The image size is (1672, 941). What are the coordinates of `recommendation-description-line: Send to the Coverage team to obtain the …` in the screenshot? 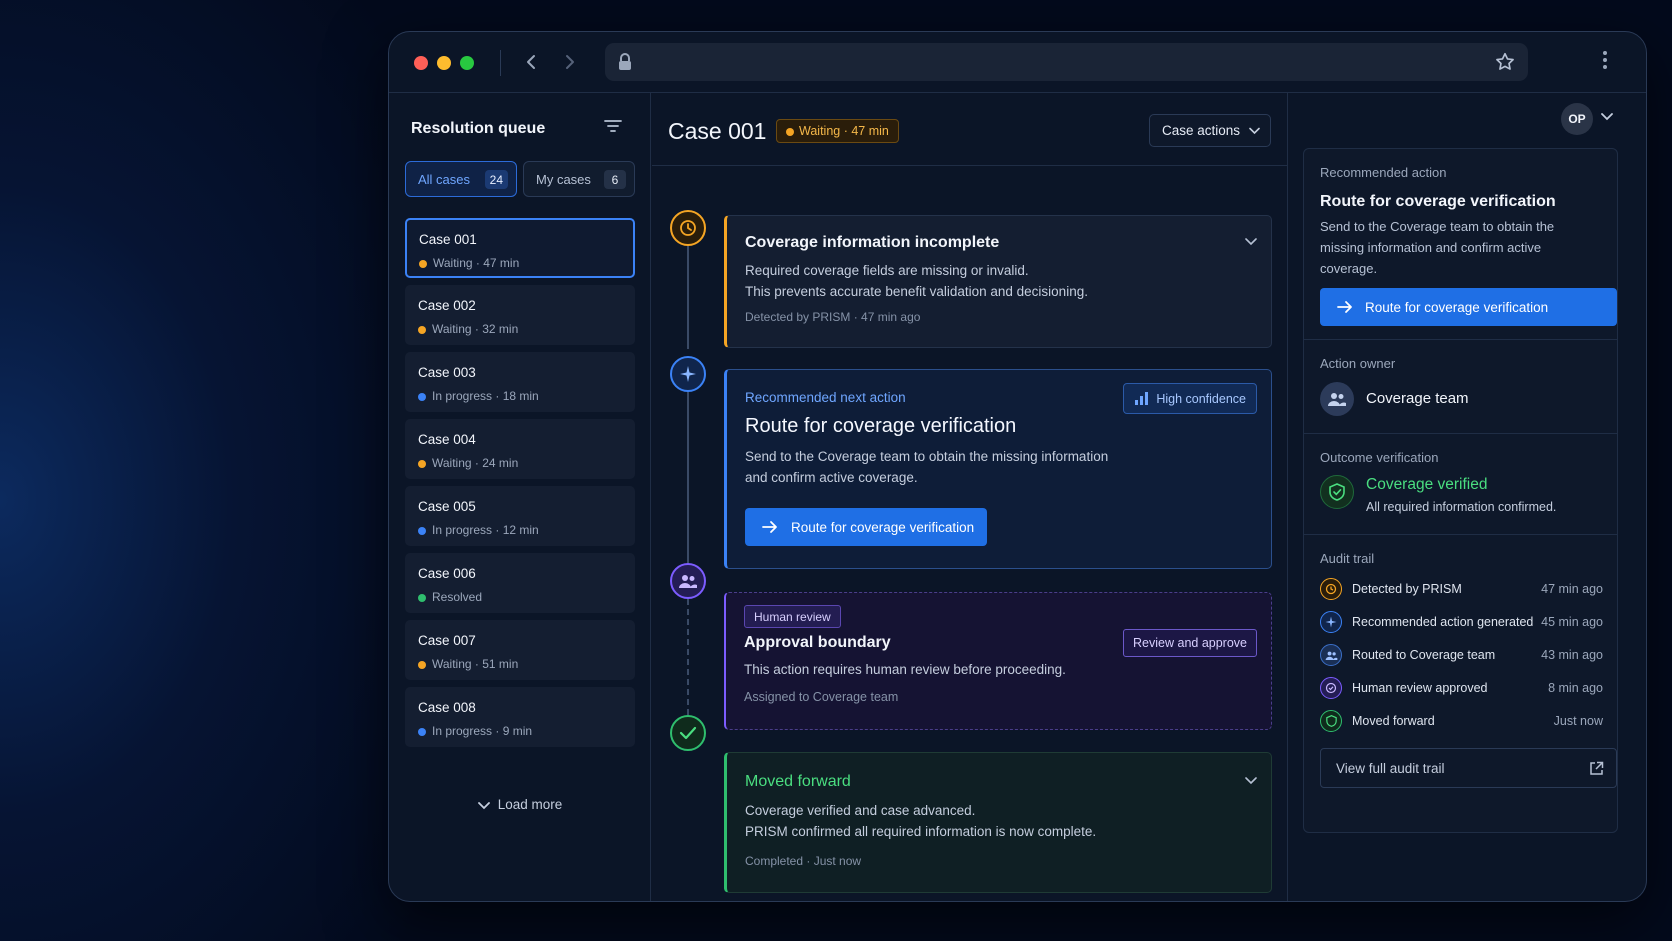 It's located at (927, 456).